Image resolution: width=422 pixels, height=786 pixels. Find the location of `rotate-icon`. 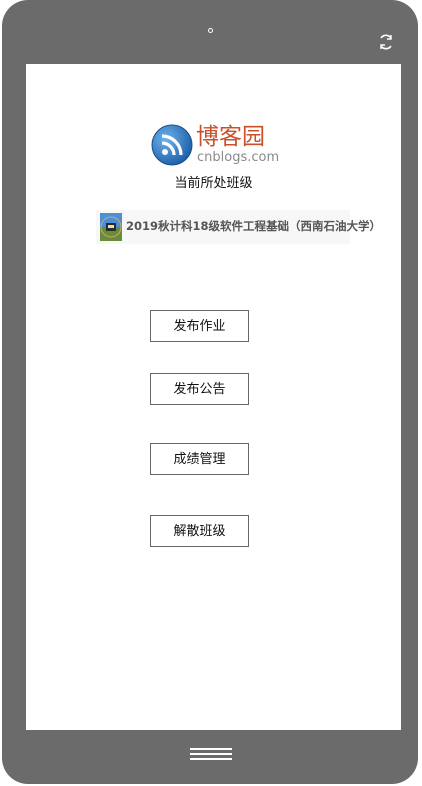

rotate-icon is located at coordinates (386, 42).